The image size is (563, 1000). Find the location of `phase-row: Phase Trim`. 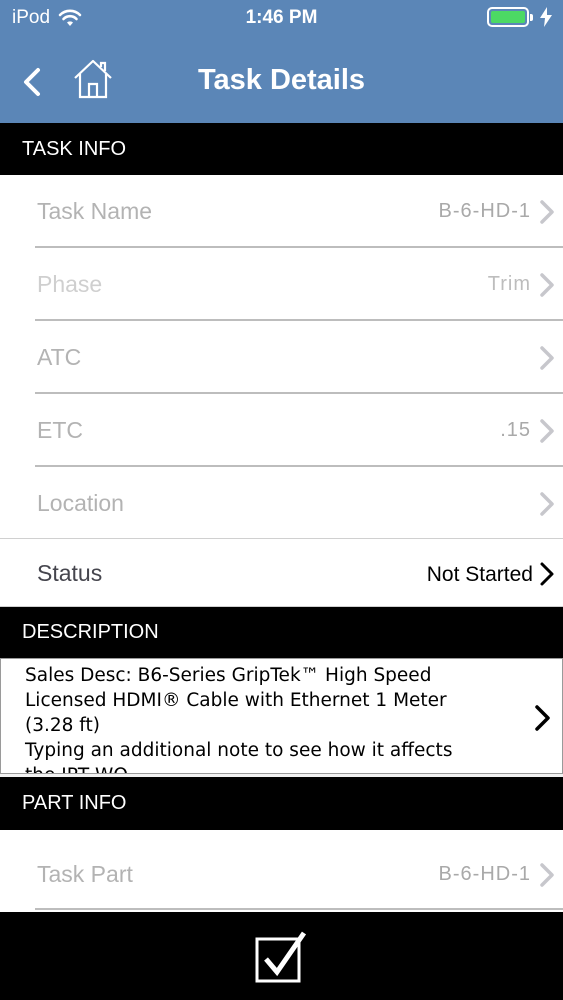

phase-row: Phase Trim is located at coordinates (281, 284).